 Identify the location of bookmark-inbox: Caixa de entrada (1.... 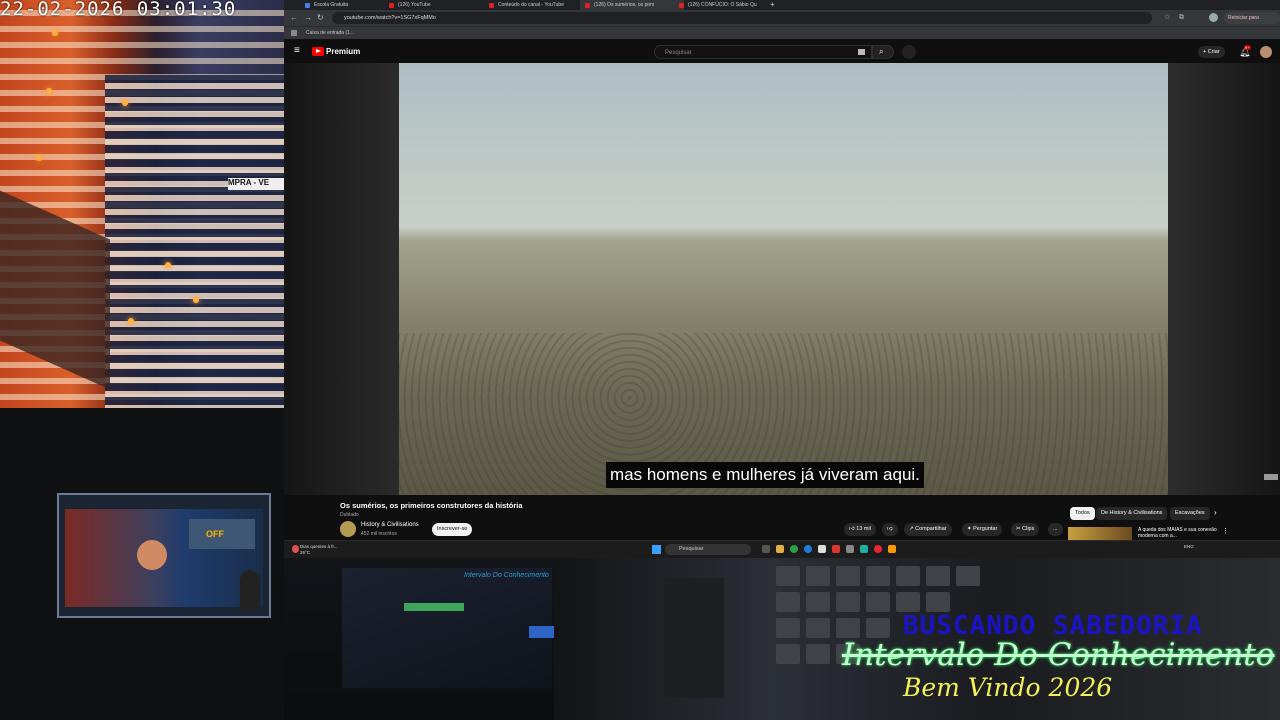
(330, 33).